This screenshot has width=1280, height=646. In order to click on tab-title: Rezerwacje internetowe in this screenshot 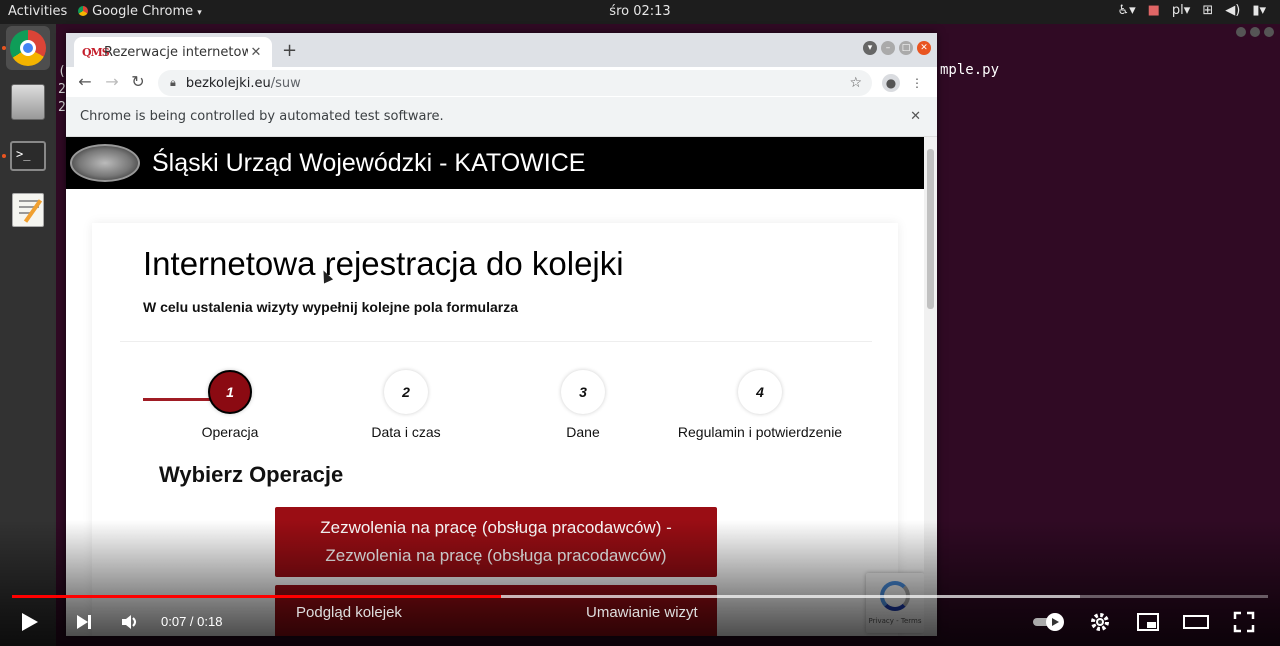, I will do `click(176, 52)`.